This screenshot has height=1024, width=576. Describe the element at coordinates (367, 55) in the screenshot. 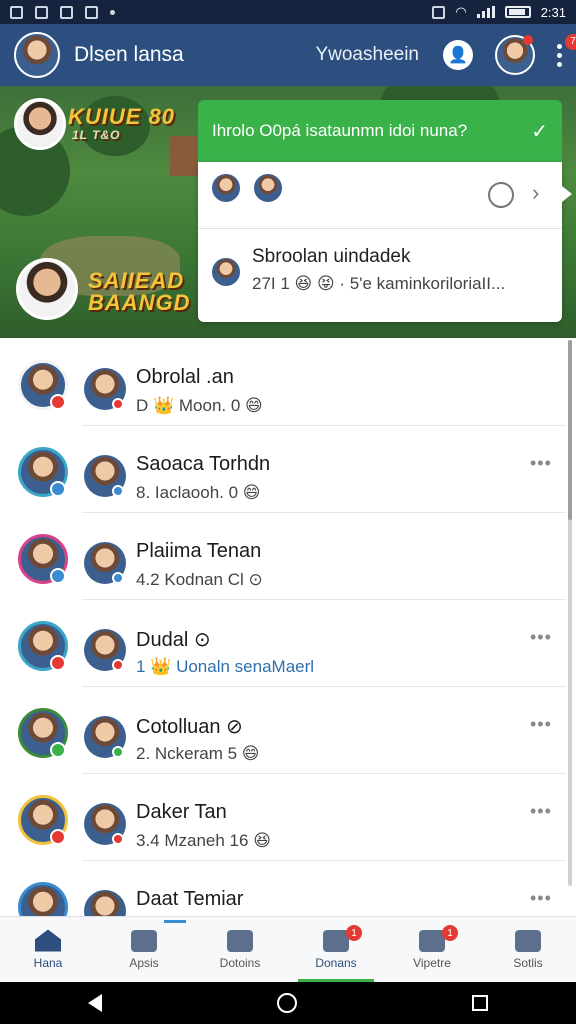

I see `header-subtitle: Ywoasheein` at that location.